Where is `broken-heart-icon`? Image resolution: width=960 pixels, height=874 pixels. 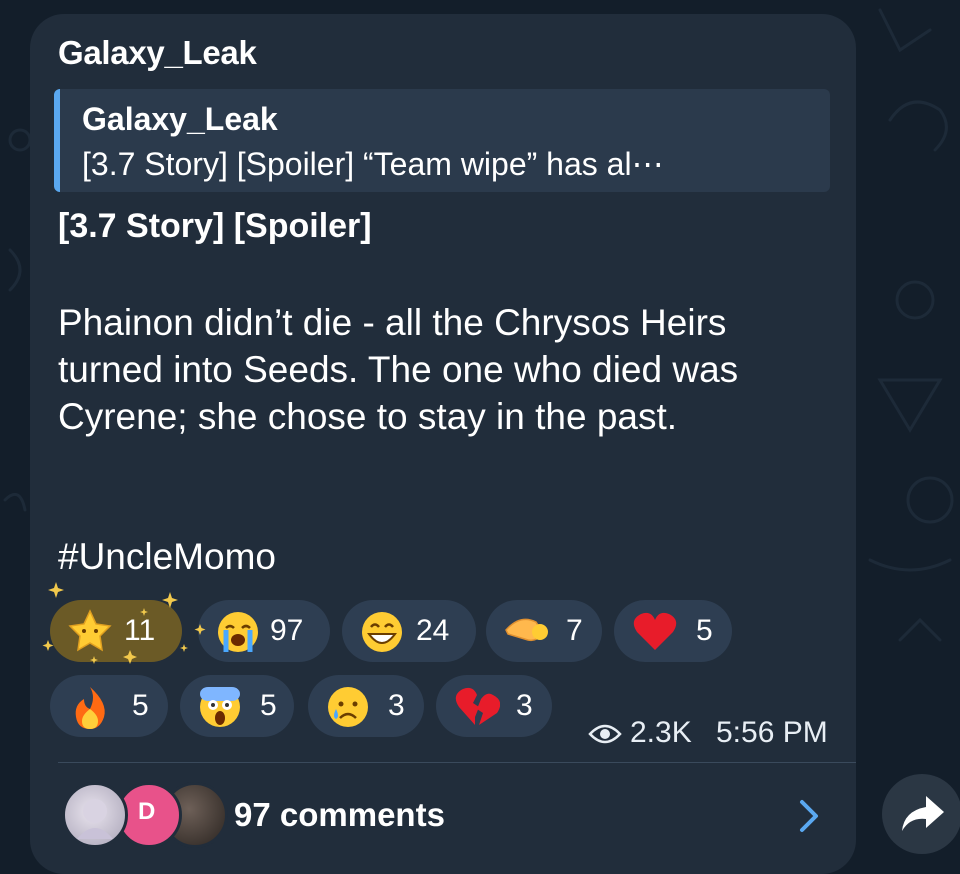
broken-heart-icon is located at coordinates (477, 706).